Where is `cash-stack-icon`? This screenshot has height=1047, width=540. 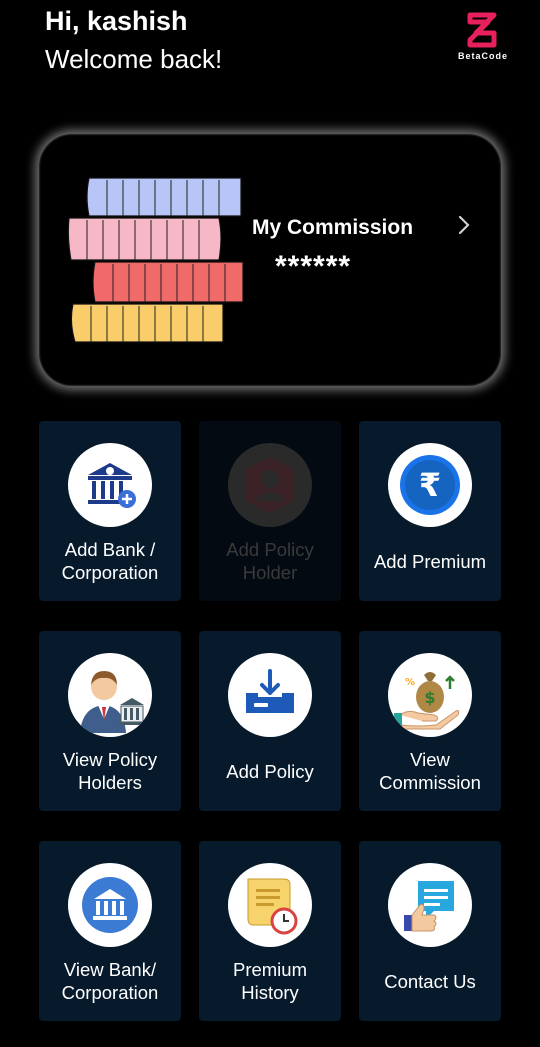
cash-stack-icon is located at coordinates (155, 260).